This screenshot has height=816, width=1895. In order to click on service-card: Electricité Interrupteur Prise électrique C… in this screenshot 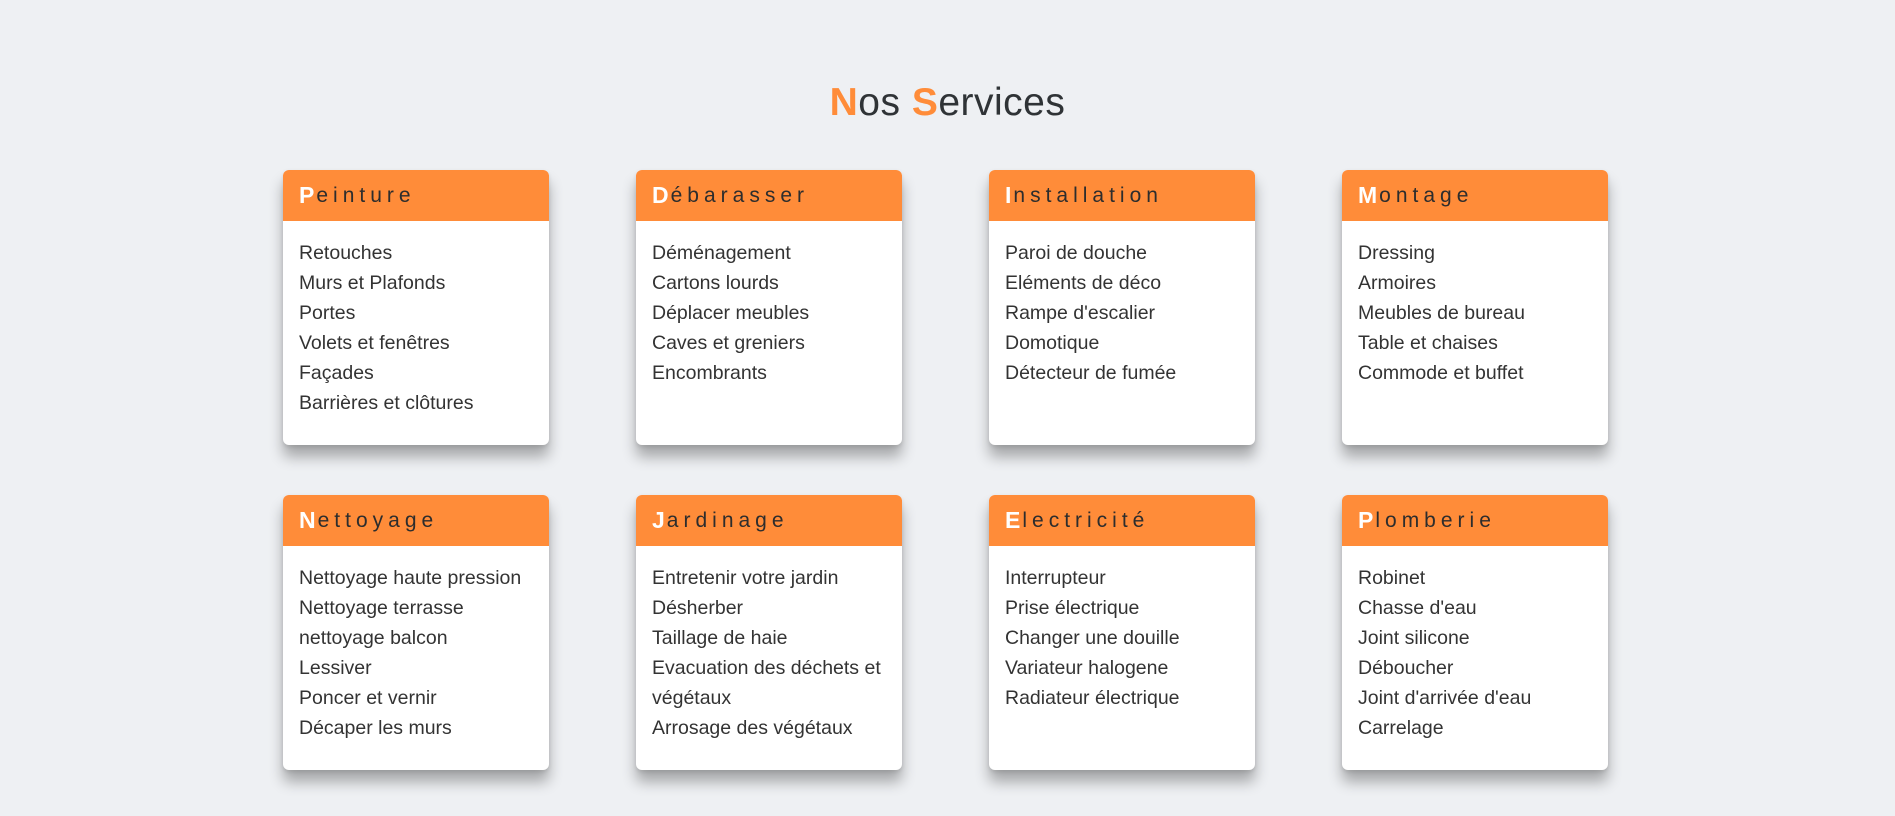, I will do `click(1122, 632)`.